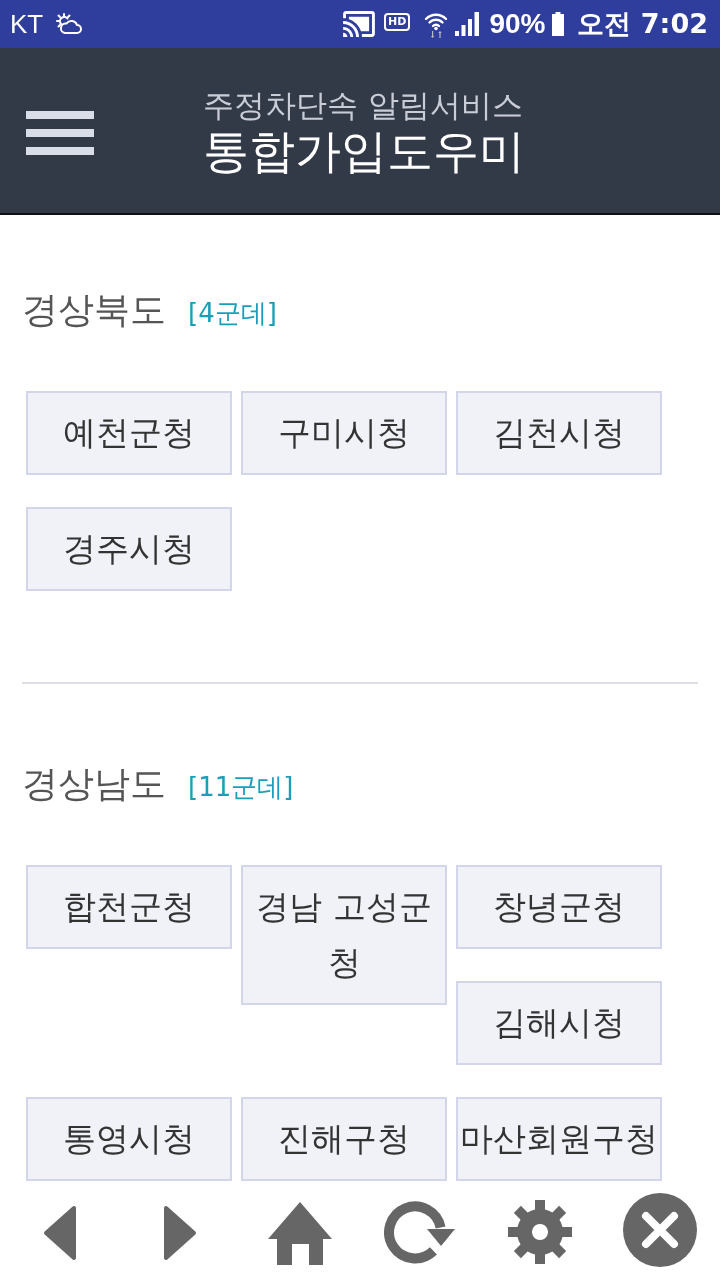 This screenshot has height=1279, width=720. I want to click on menu-icon, so click(60, 132).